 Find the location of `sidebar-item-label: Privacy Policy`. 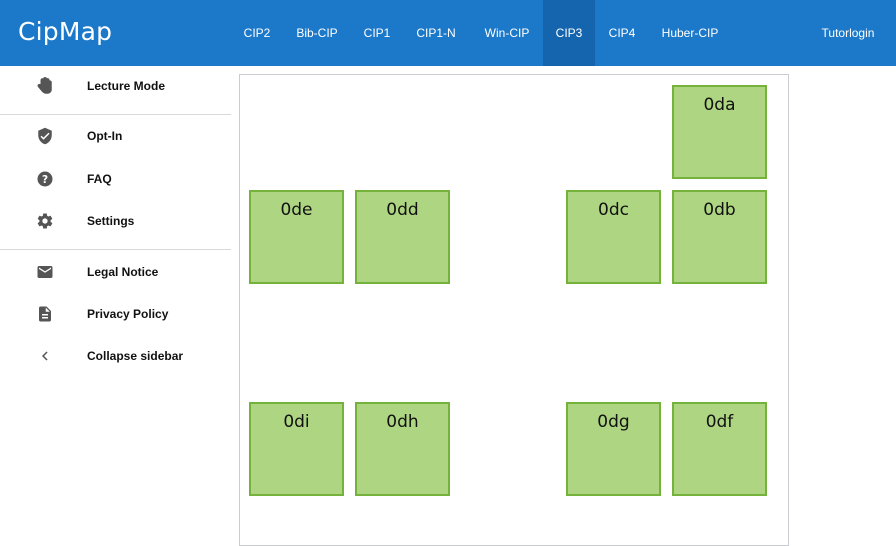

sidebar-item-label: Privacy Policy is located at coordinates (128, 314).